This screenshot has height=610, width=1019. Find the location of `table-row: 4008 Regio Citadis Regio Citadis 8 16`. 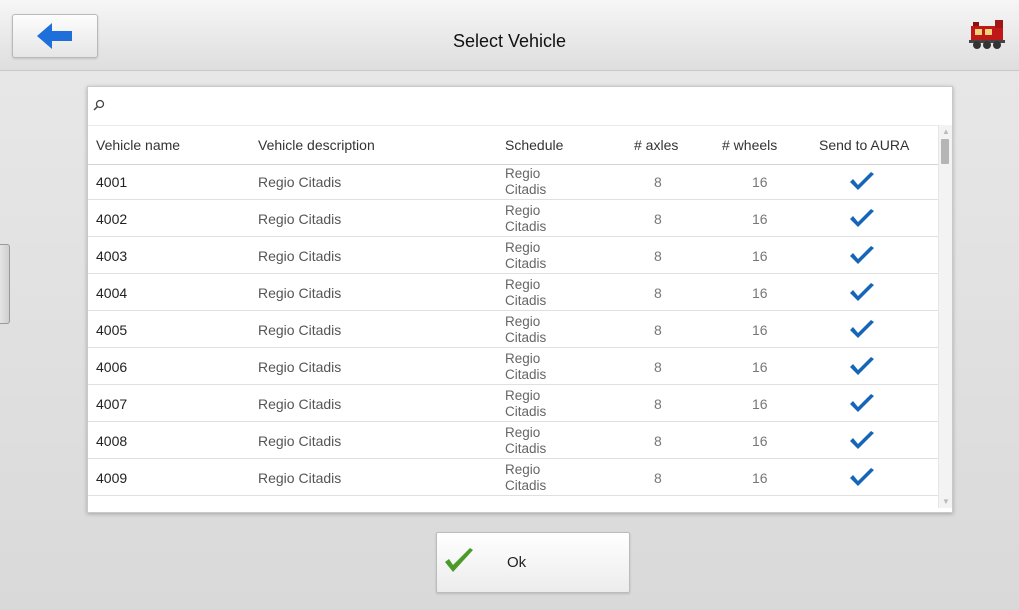

table-row: 4008 Regio Citadis Regio Citadis 8 16 is located at coordinates (513, 440).